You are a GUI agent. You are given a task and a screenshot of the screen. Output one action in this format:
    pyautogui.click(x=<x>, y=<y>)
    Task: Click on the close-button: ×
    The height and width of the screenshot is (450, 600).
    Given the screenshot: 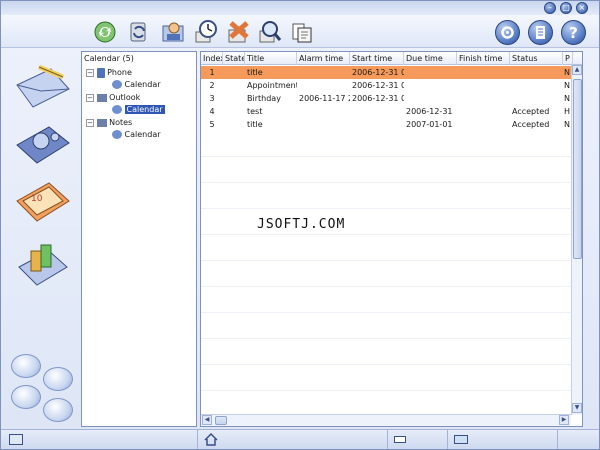 What is the action you would take?
    pyautogui.click(x=582, y=8)
    